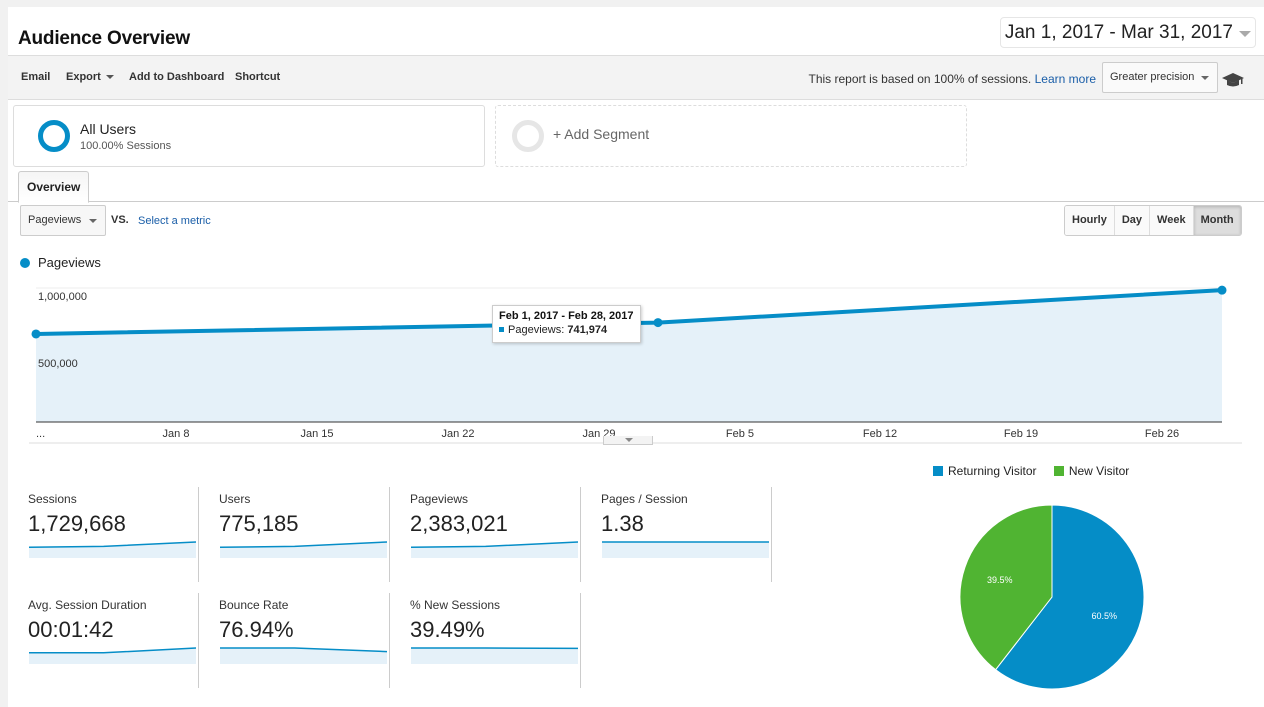 Image resolution: width=1264 pixels, height=707 pixels. Describe the element at coordinates (1172, 220) in the screenshot. I see `interval-week-button: Week` at that location.